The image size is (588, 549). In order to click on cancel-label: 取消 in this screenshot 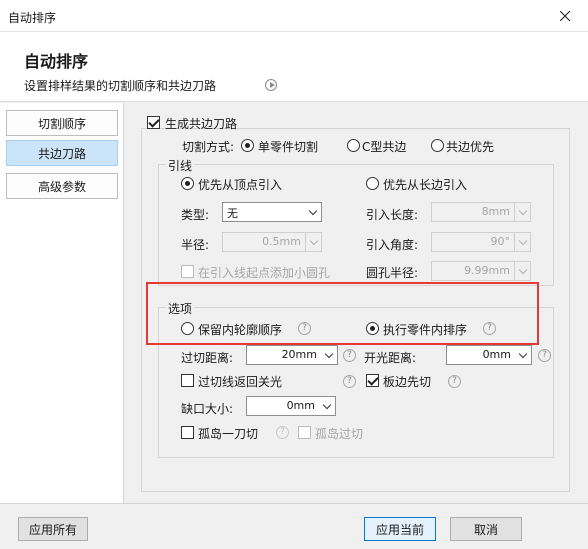, I will do `click(485, 529)`.